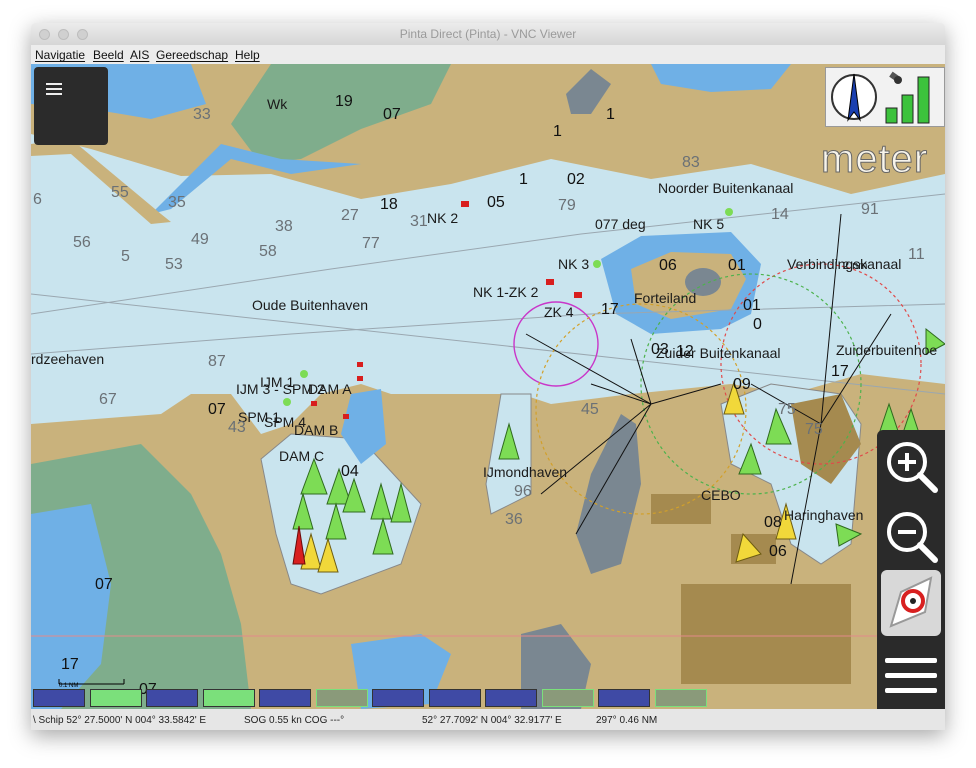 The height and width of the screenshot is (768, 976). I want to click on svg-text: 05, so click(496, 202).